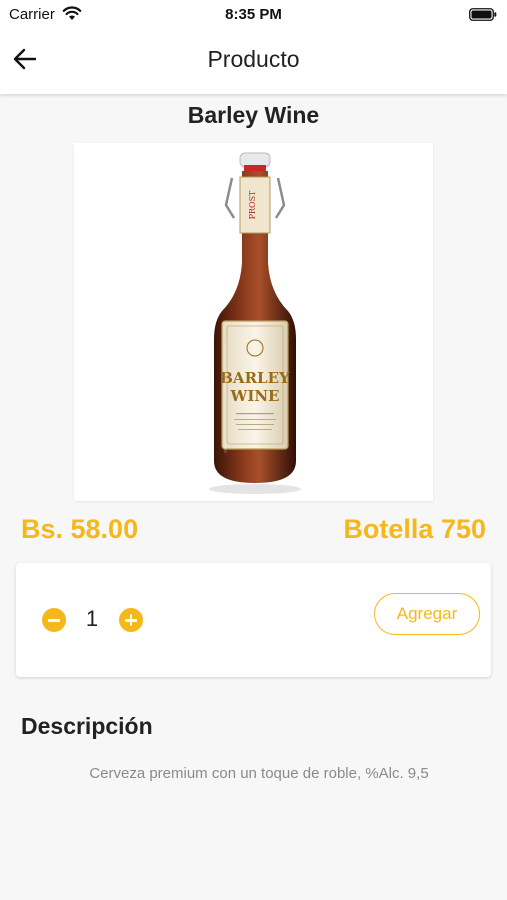  Describe the element at coordinates (80, 529) in the screenshot. I see `product-price: Bs. 58.00` at that location.